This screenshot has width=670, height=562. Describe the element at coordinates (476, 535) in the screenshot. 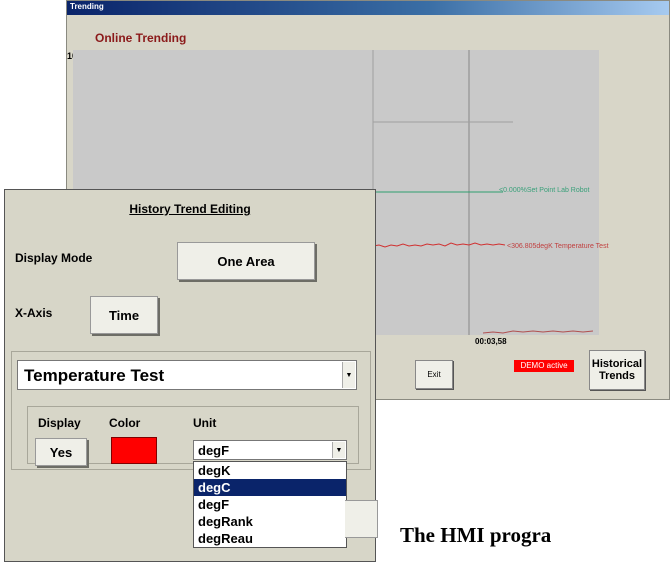

I see `caption-text: The HMI progra` at that location.